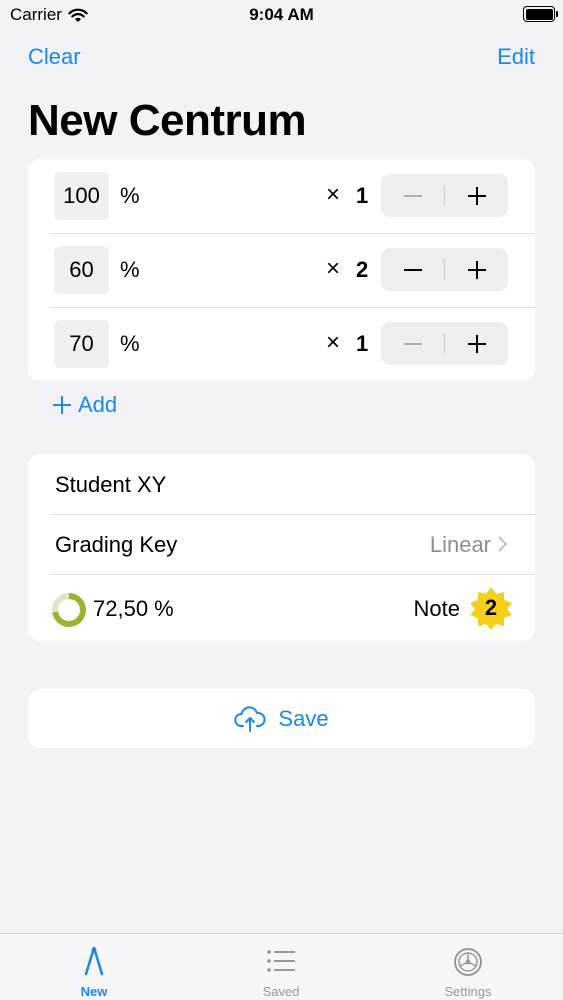 The image size is (563, 1000). What do you see at coordinates (303, 718) in the screenshot?
I see `save-label: Save` at bounding box center [303, 718].